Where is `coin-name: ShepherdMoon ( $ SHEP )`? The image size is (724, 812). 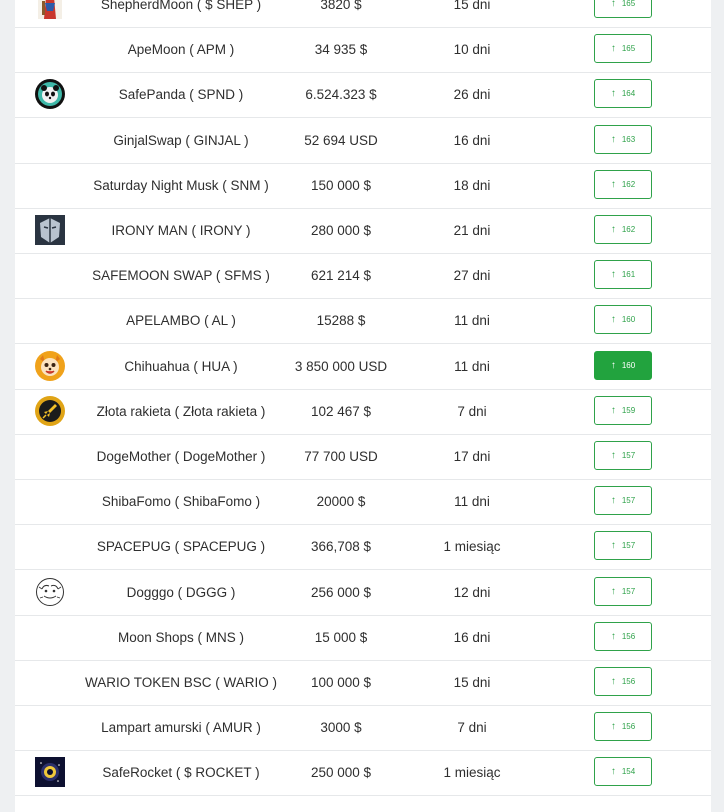
coin-name: ShepherdMoon ( $ SHEP ) is located at coordinates (181, 13).